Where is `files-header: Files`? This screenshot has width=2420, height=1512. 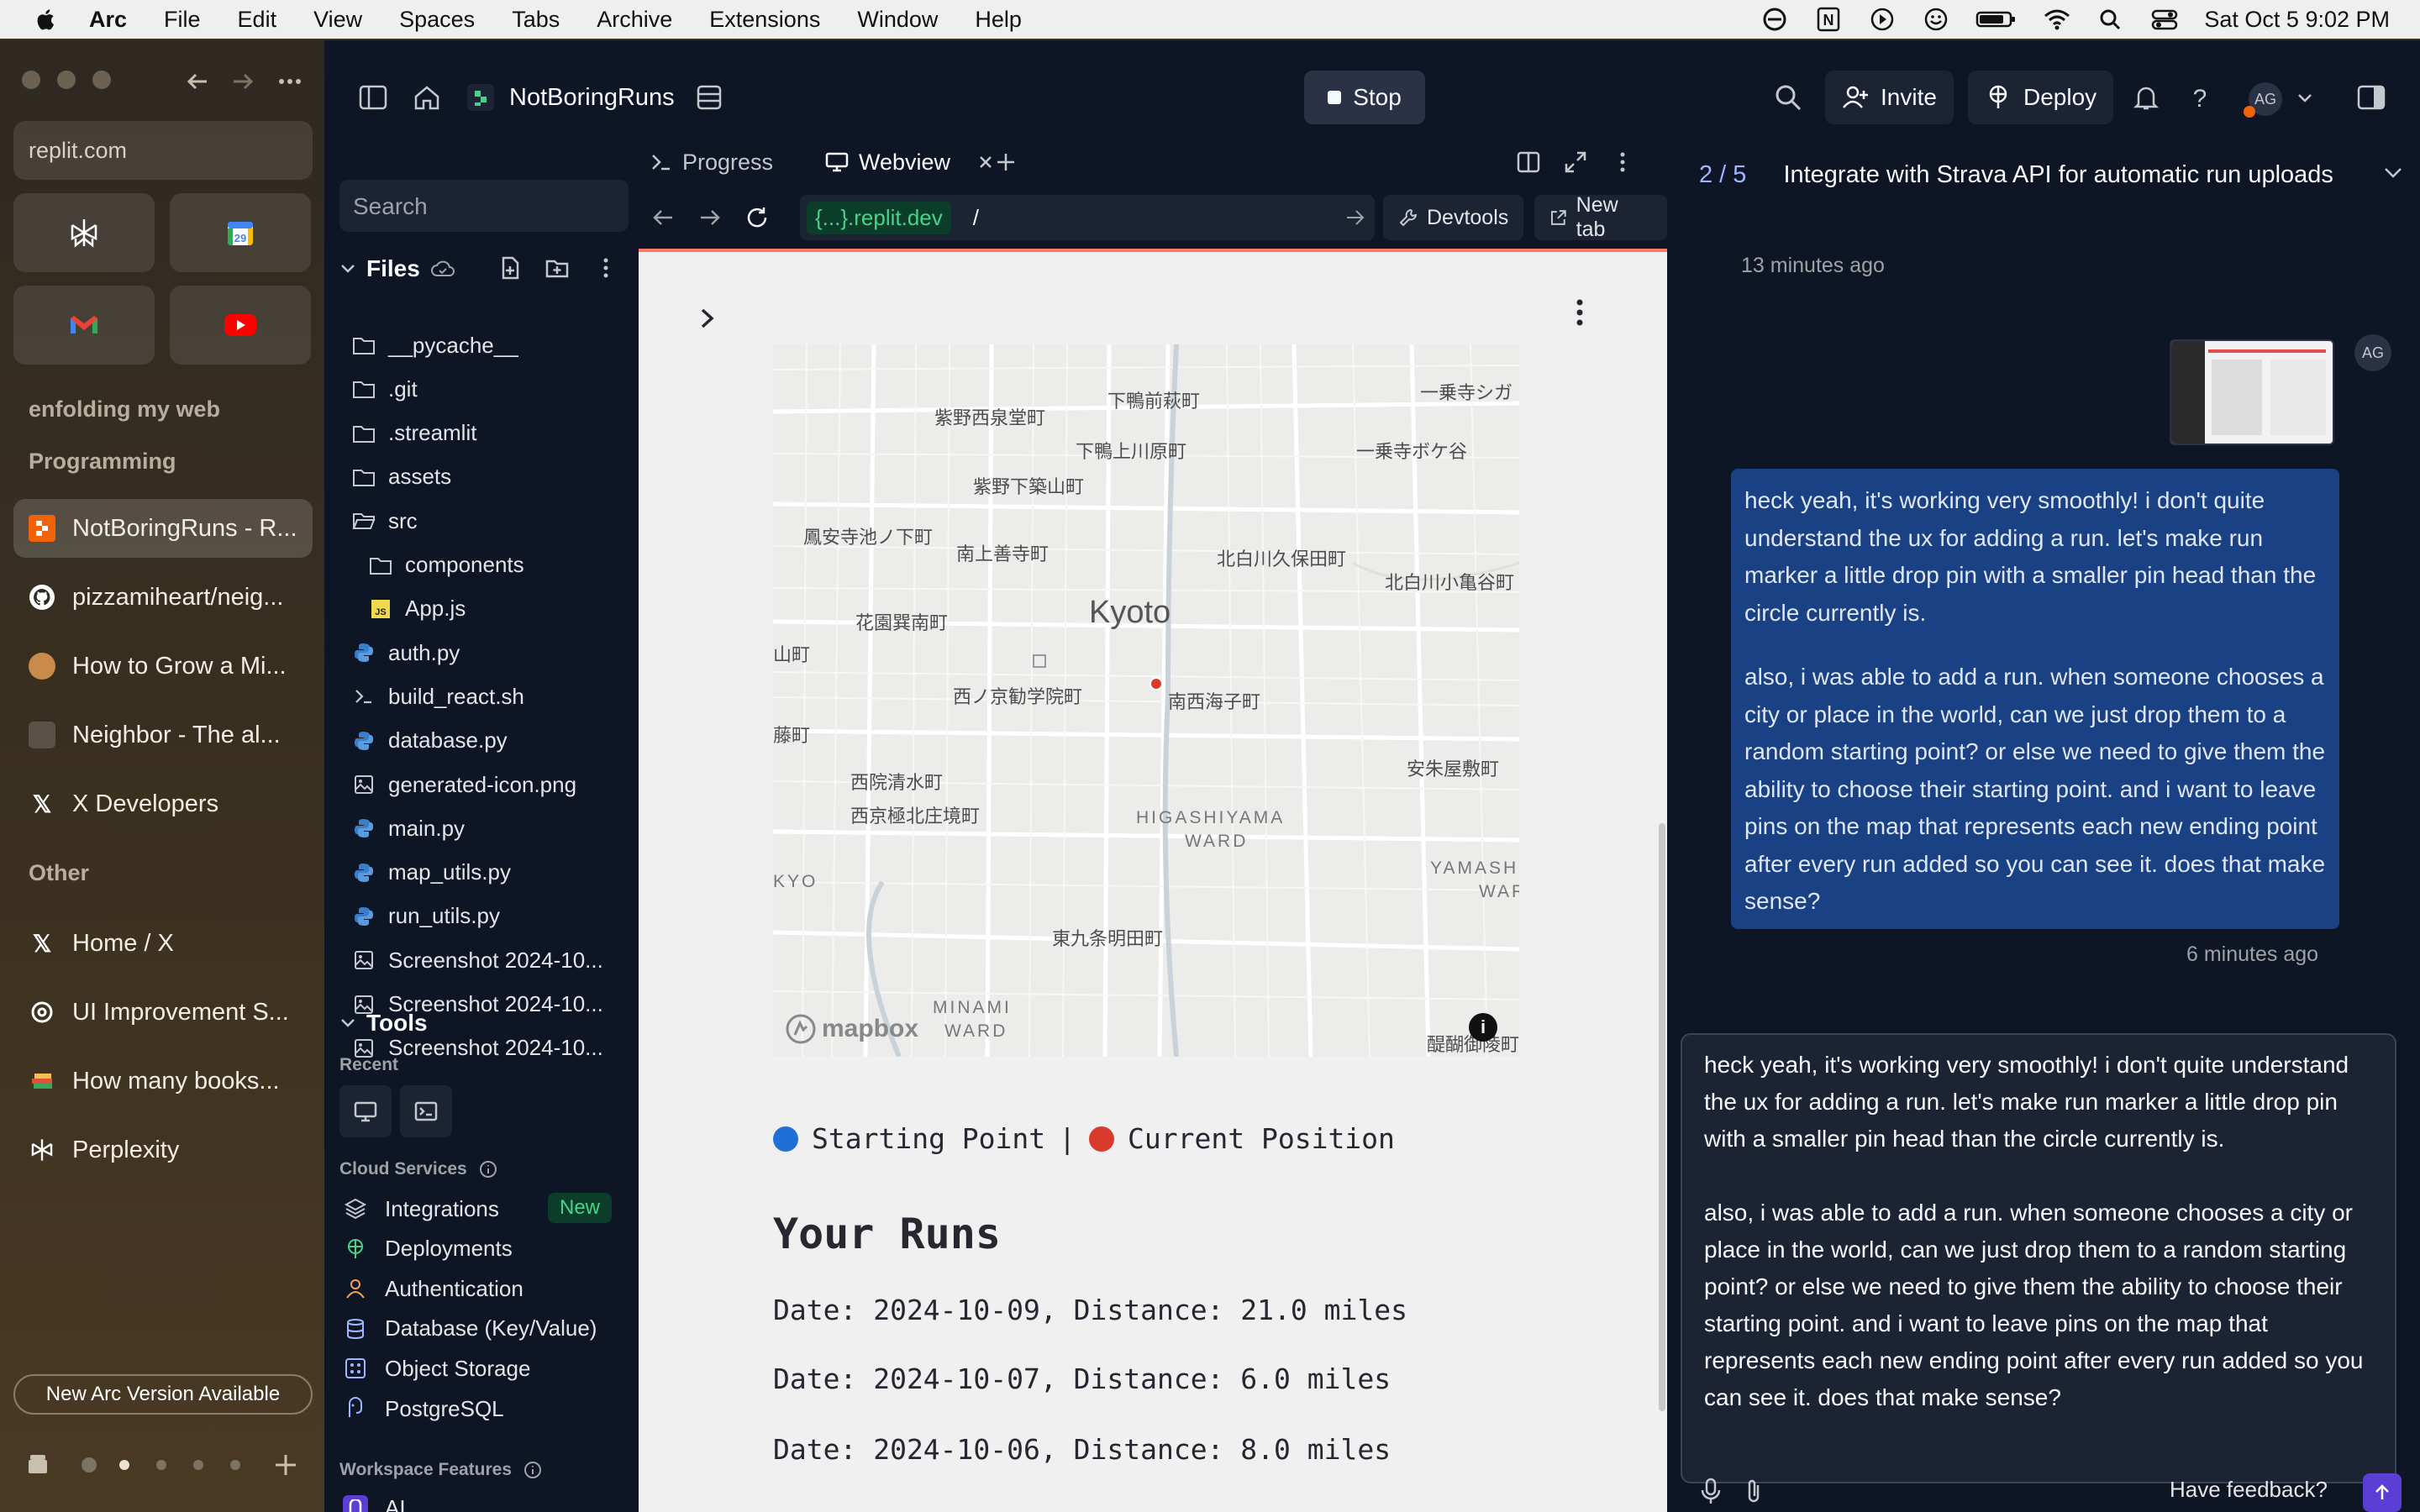 files-header: Files is located at coordinates (397, 268).